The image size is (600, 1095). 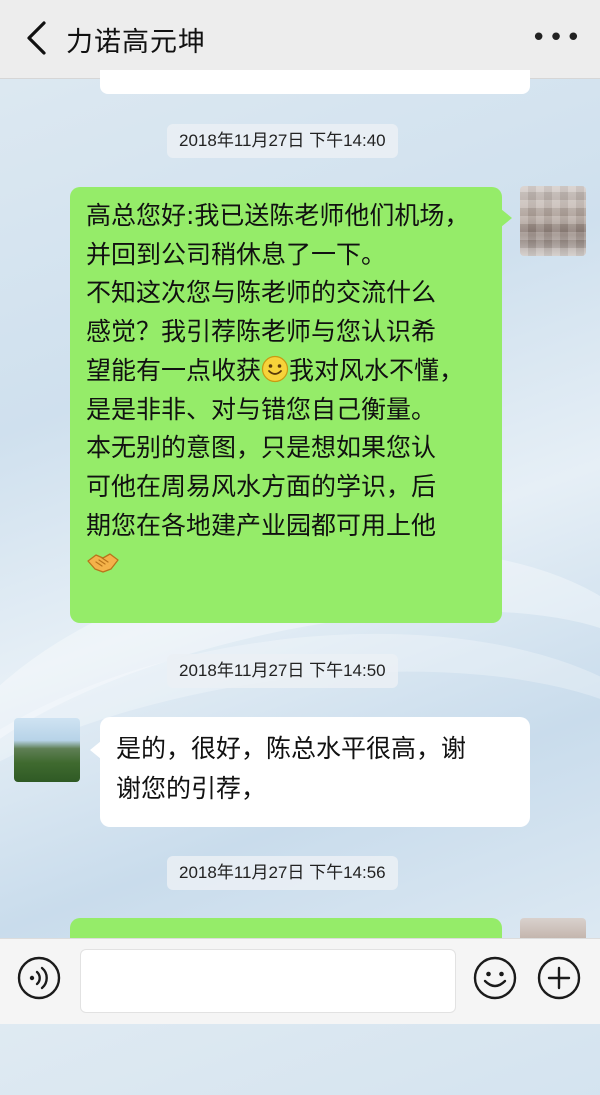 What do you see at coordinates (103, 563) in the screenshot?
I see `handshake-emoji-icon` at bounding box center [103, 563].